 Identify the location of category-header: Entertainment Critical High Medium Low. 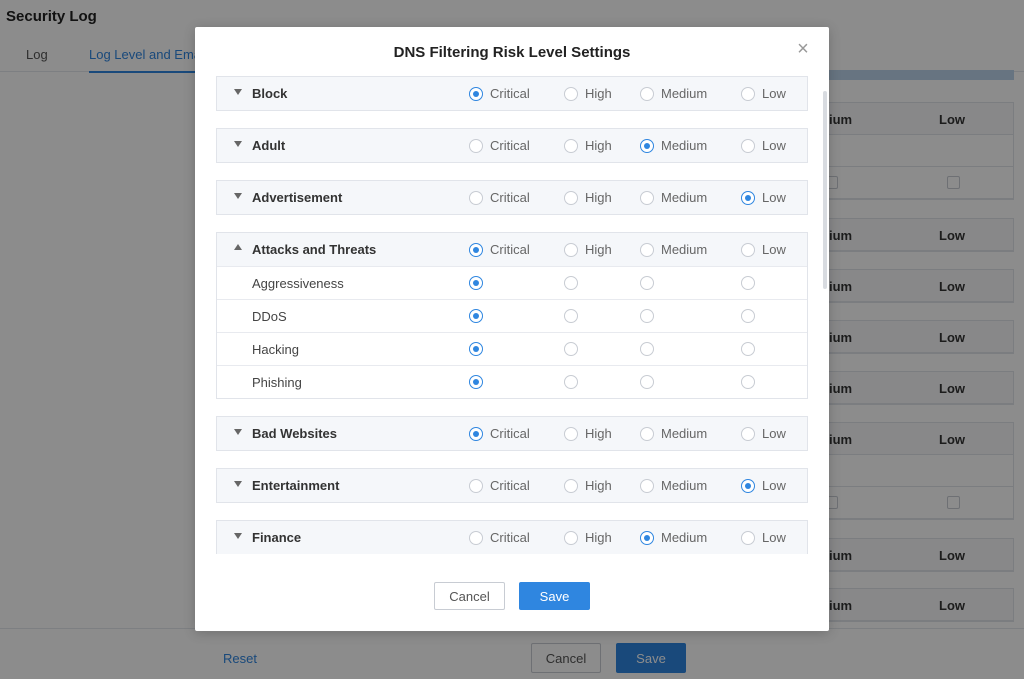
(512, 485).